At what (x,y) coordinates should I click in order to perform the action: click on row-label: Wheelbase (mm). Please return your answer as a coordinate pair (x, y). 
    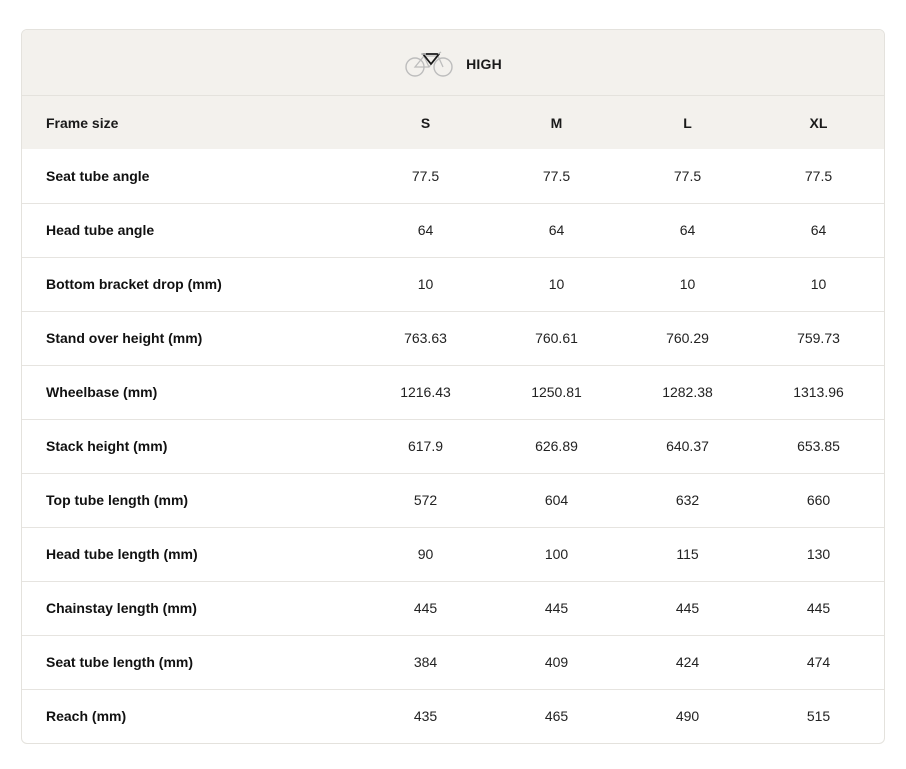
    Looking at the image, I should click on (102, 392).